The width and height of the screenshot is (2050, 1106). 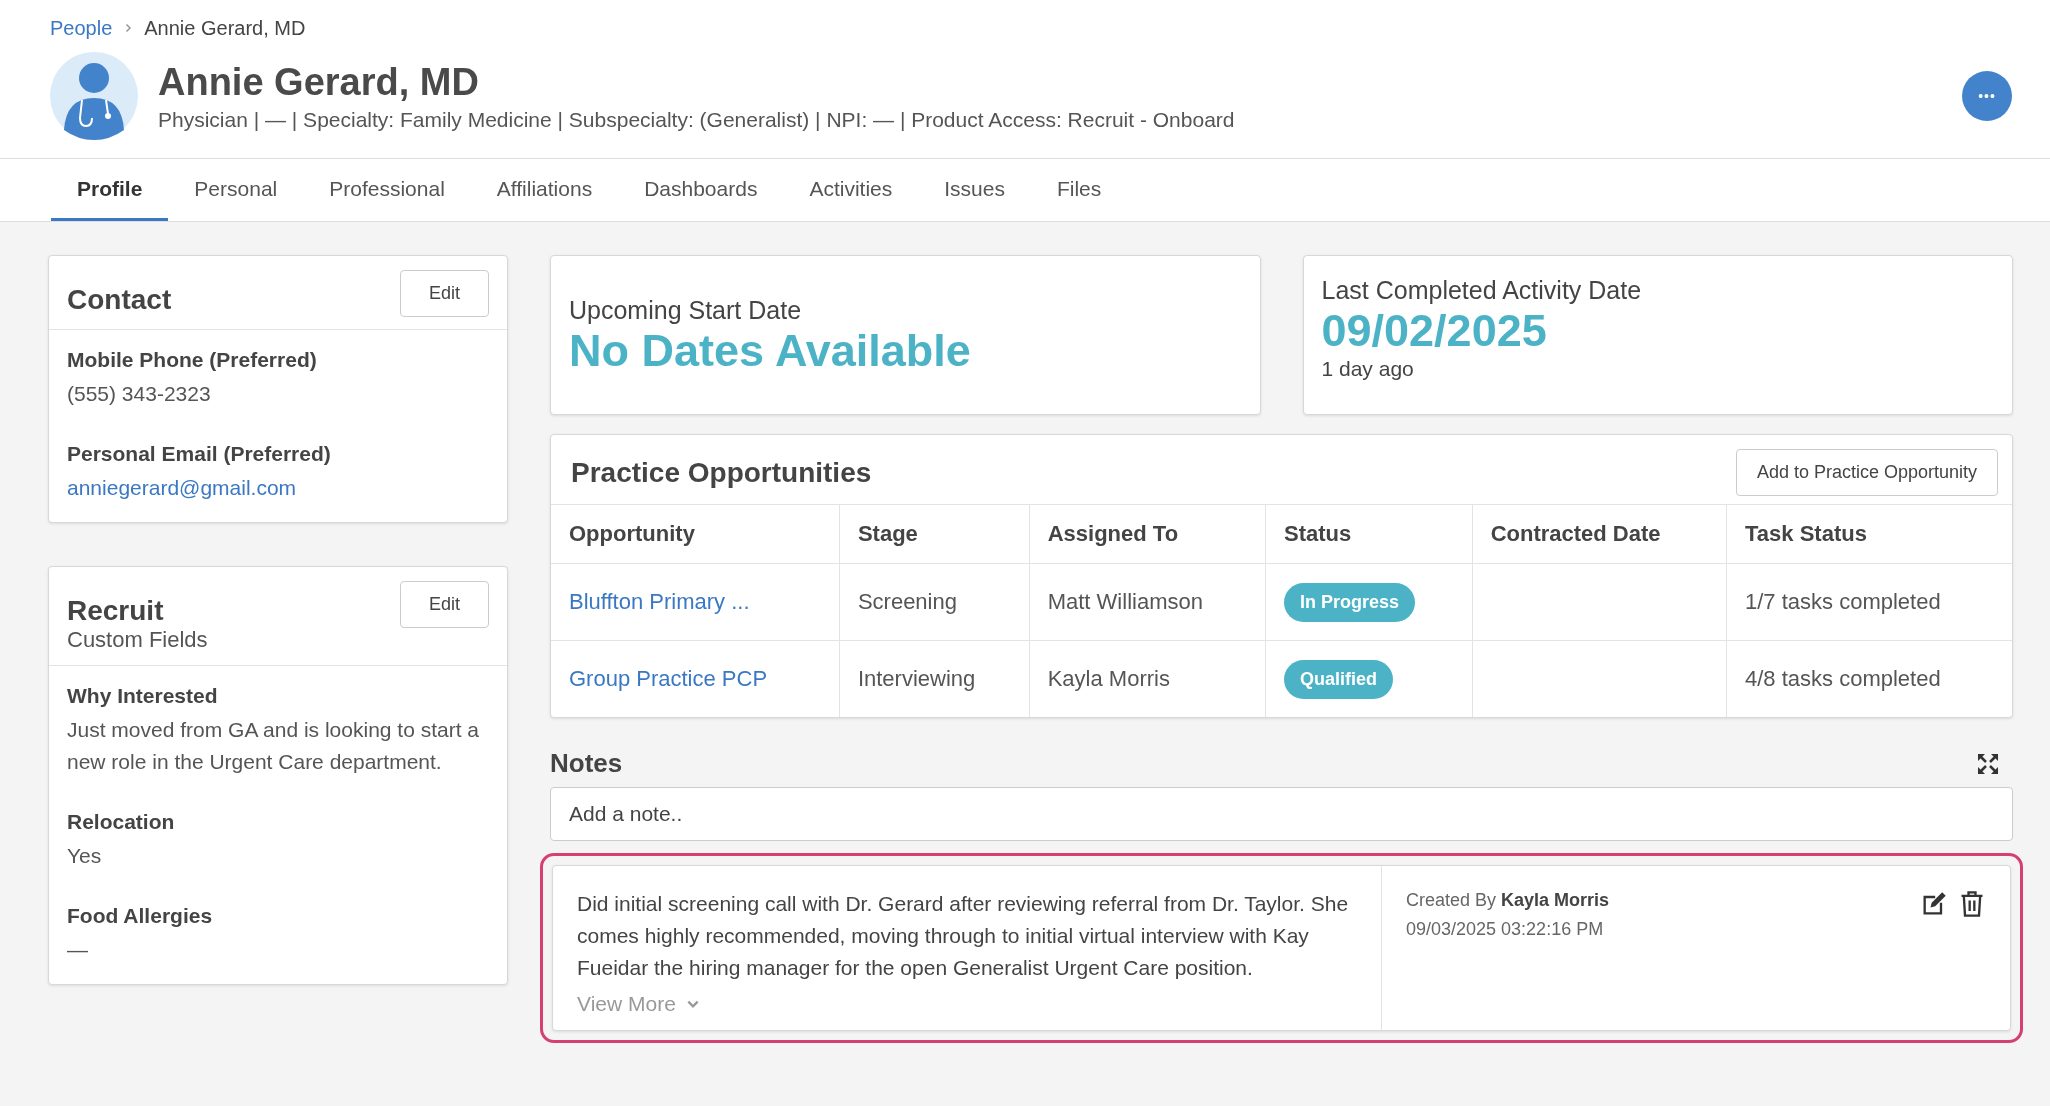 I want to click on column-header: Task Status, so click(x=1869, y=534).